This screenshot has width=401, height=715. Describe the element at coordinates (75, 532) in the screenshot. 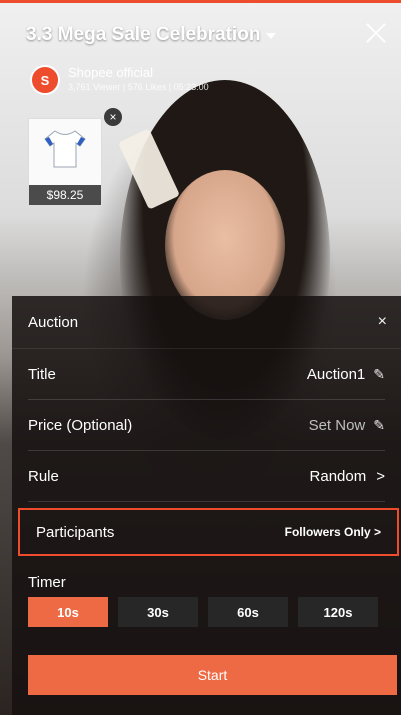

I see `participants-label: Participants` at that location.